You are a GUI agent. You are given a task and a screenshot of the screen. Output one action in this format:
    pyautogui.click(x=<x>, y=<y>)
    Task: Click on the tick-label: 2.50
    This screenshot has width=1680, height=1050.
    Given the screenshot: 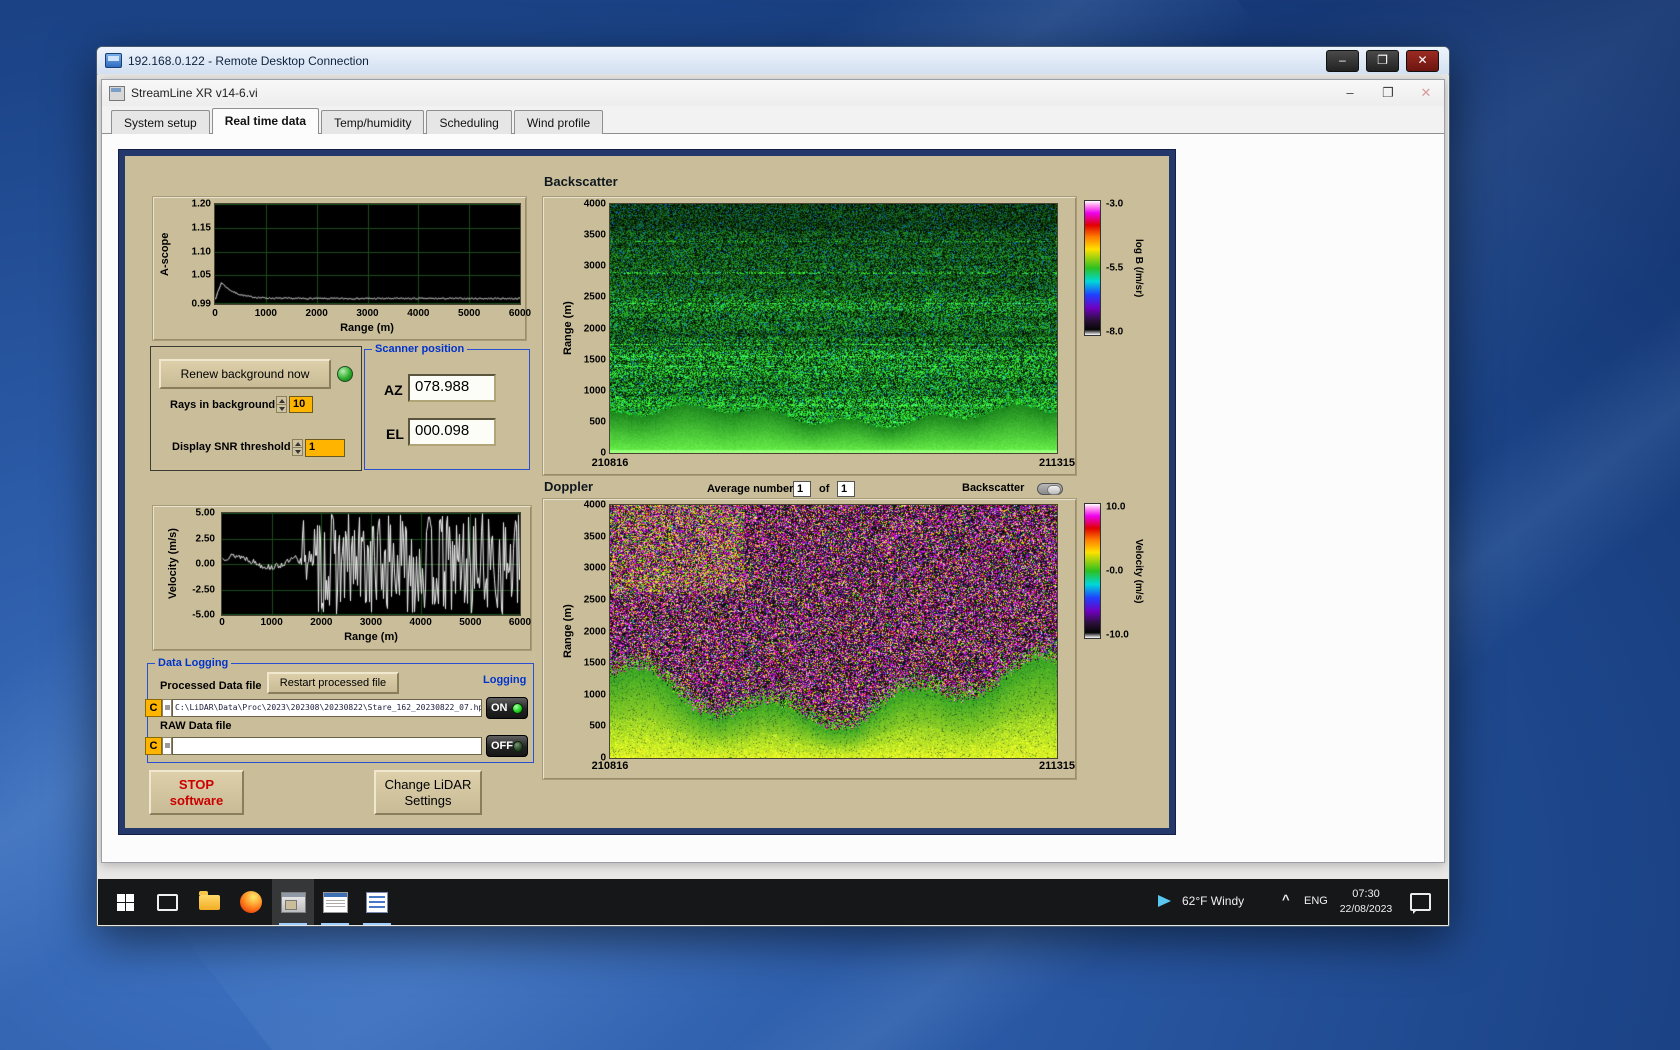 What is the action you would take?
    pyautogui.click(x=205, y=538)
    